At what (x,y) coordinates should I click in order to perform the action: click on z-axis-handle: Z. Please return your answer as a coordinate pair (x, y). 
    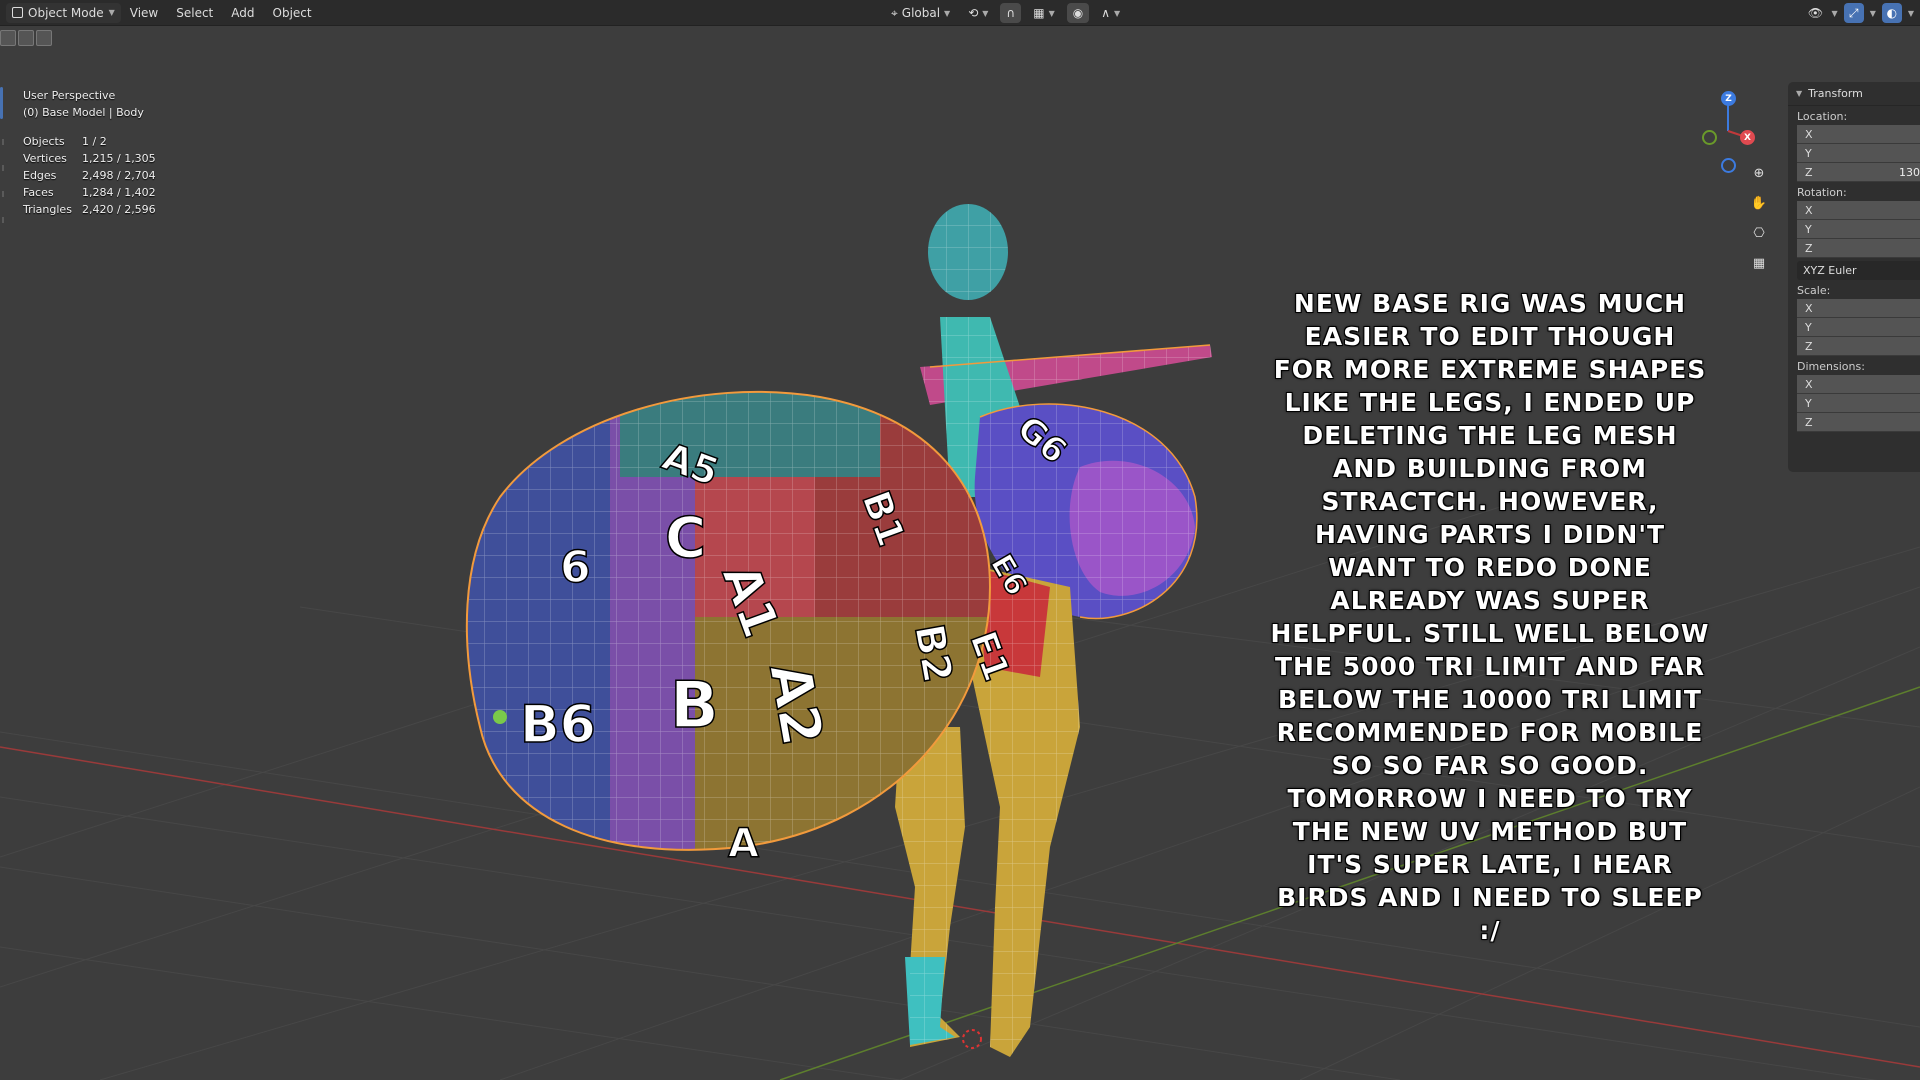
    Looking at the image, I should click on (1728, 98).